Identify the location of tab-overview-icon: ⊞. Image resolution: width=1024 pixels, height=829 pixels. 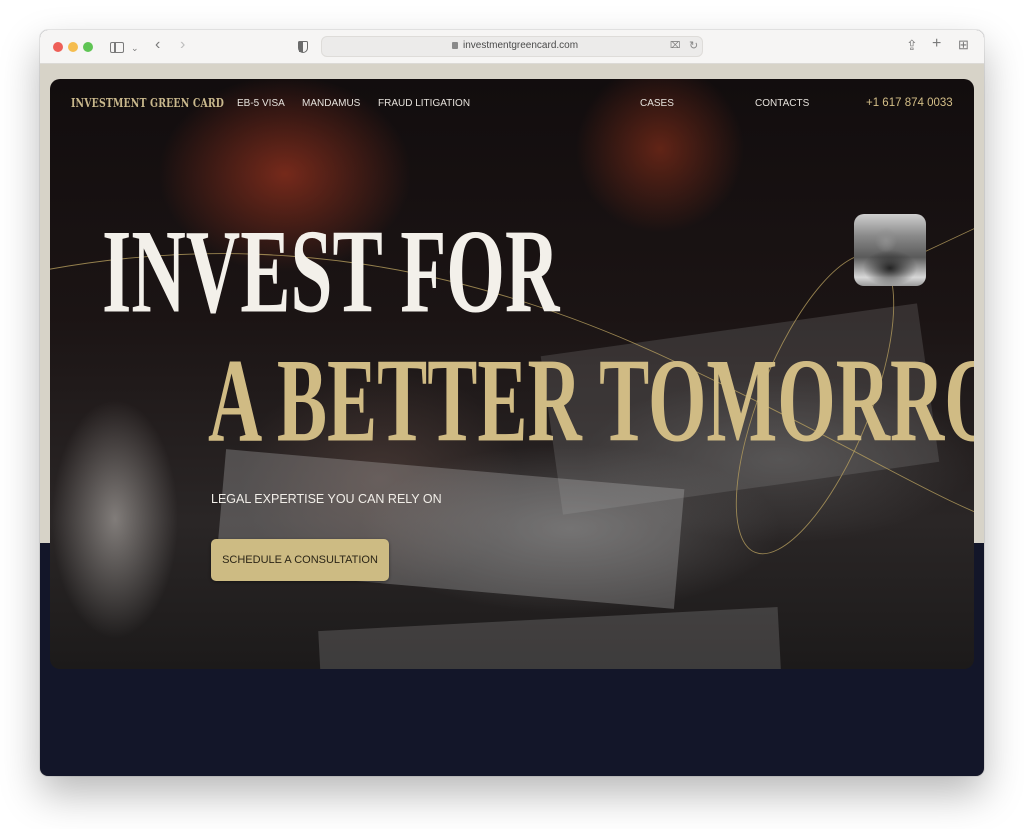
(963, 45).